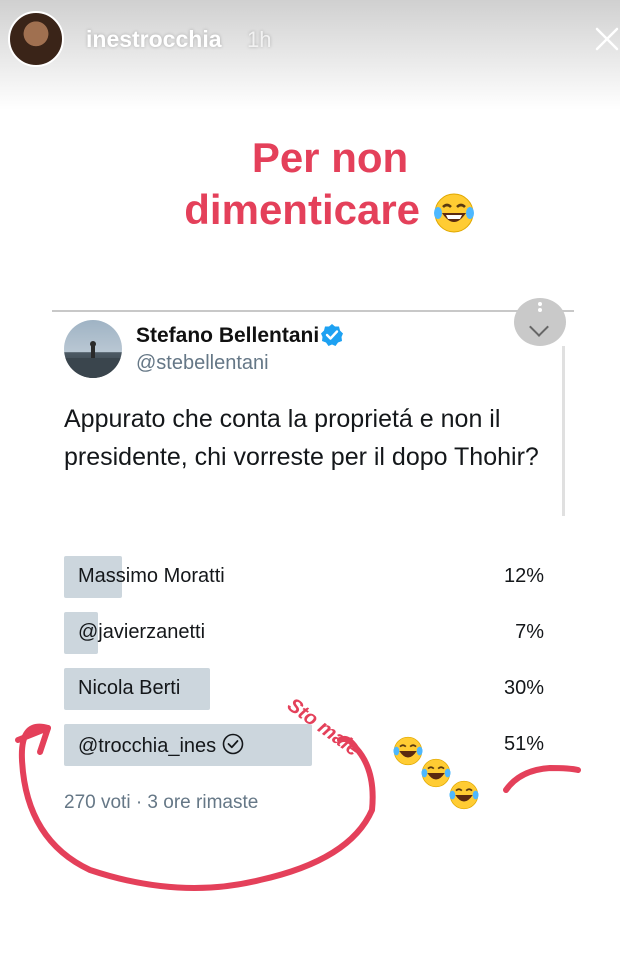 The width and height of the screenshot is (620, 973). I want to click on poll-option-zanetti: @javierzanetti 7%, so click(304, 633).